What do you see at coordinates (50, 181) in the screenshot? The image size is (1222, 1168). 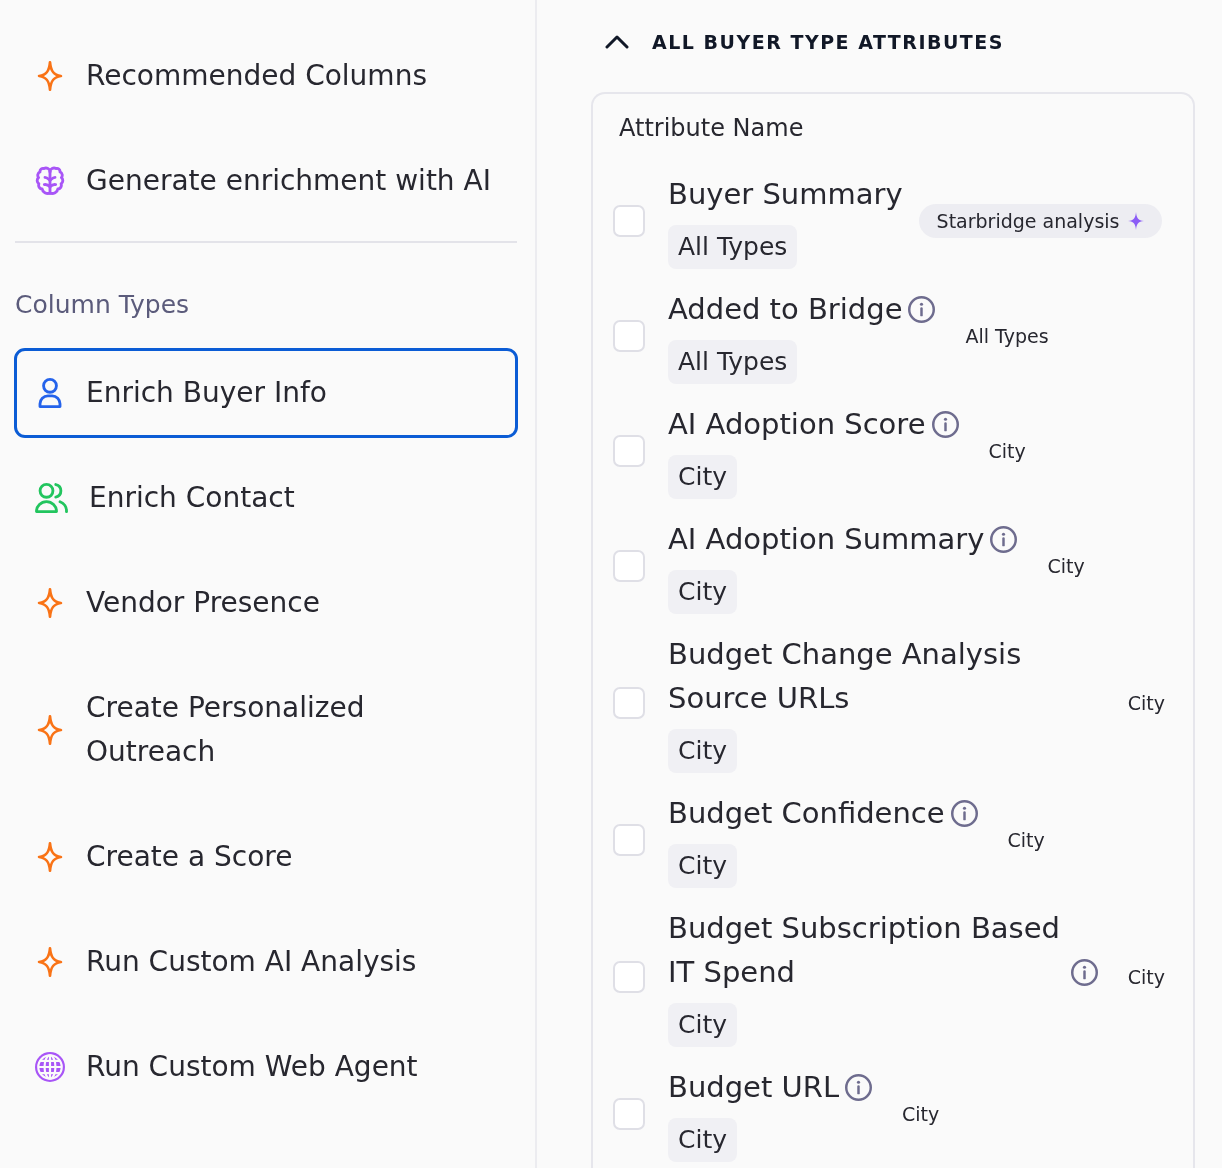 I see `brain-icon` at bounding box center [50, 181].